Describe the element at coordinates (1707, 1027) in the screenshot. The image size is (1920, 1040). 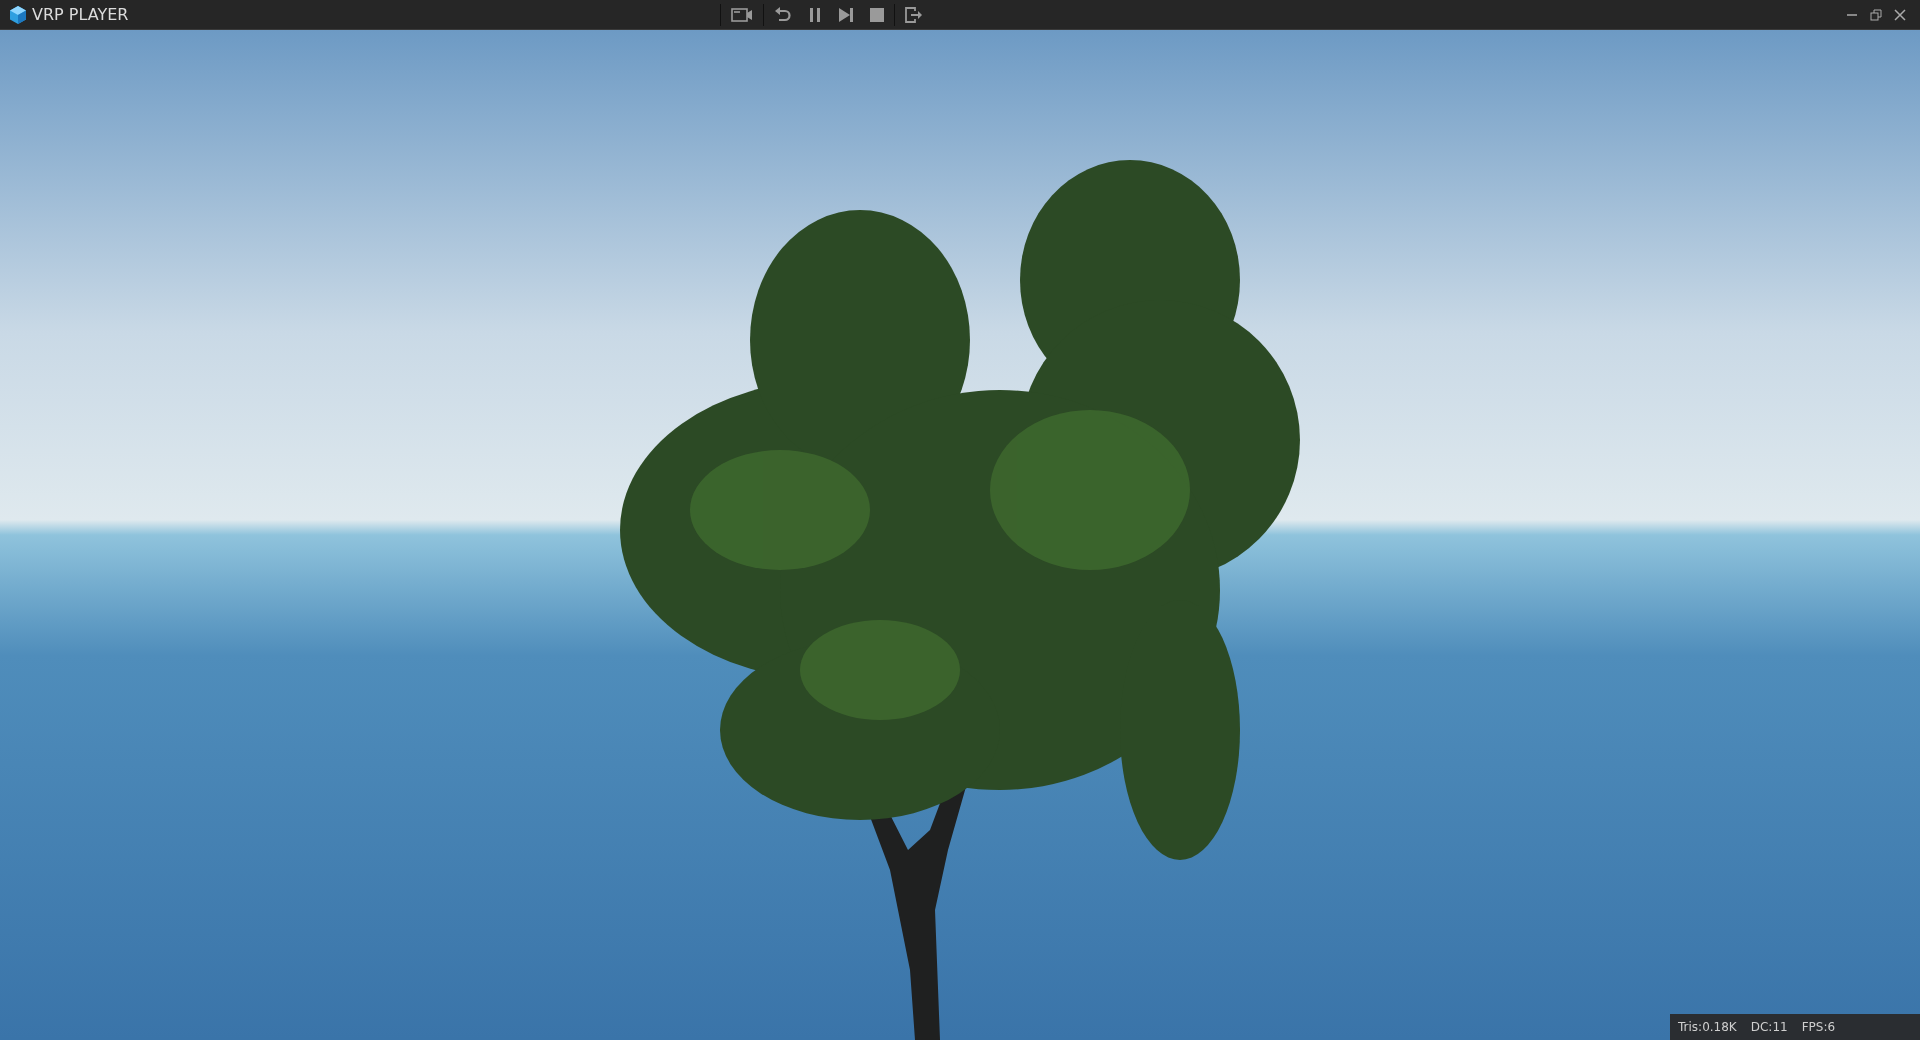
I see `stat-text: Tris:0.18K` at that location.